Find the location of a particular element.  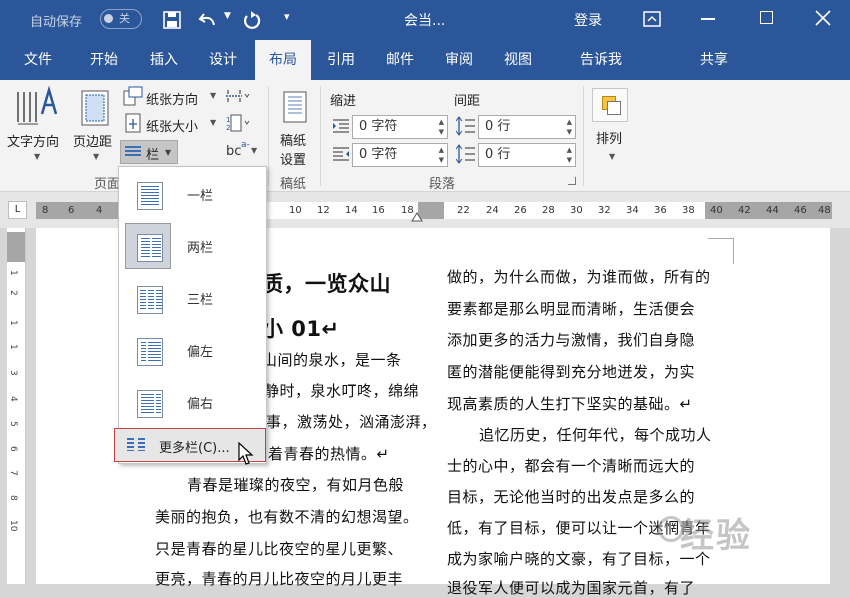

svg-text: 2 is located at coordinates (228, 128).